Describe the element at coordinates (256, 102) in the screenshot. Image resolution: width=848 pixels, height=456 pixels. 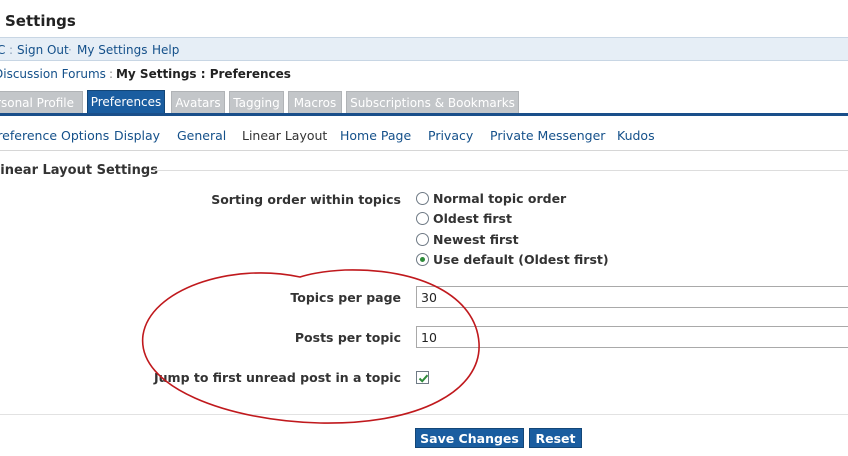
I see `tab-tagging: Tagging` at that location.